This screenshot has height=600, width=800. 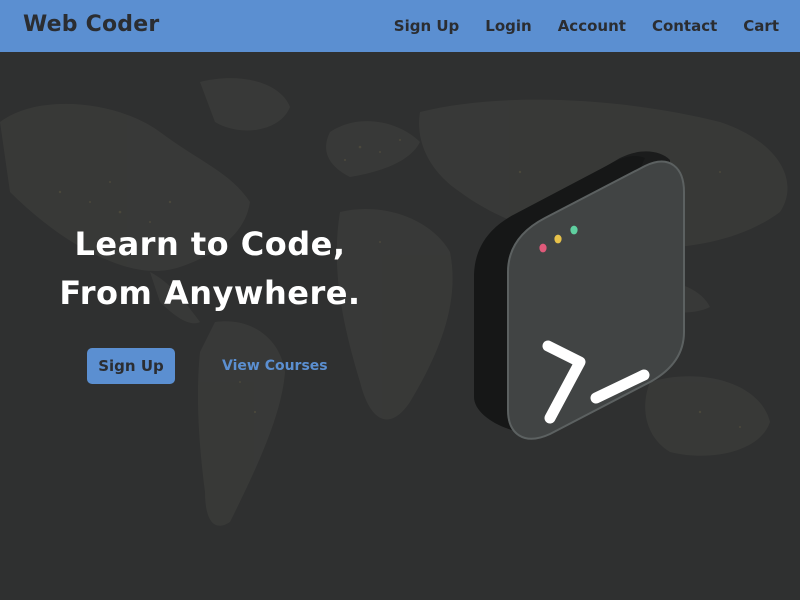 I want to click on nav-link-contact: Contact, so click(x=684, y=26).